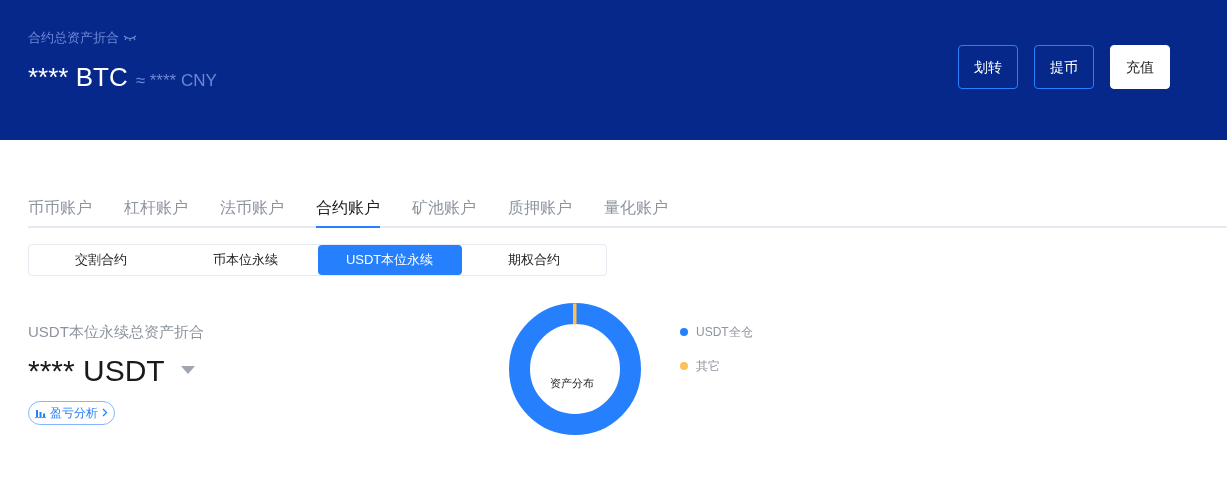 The image size is (1227, 485). I want to click on total-amount: **** BTC, so click(78, 76).